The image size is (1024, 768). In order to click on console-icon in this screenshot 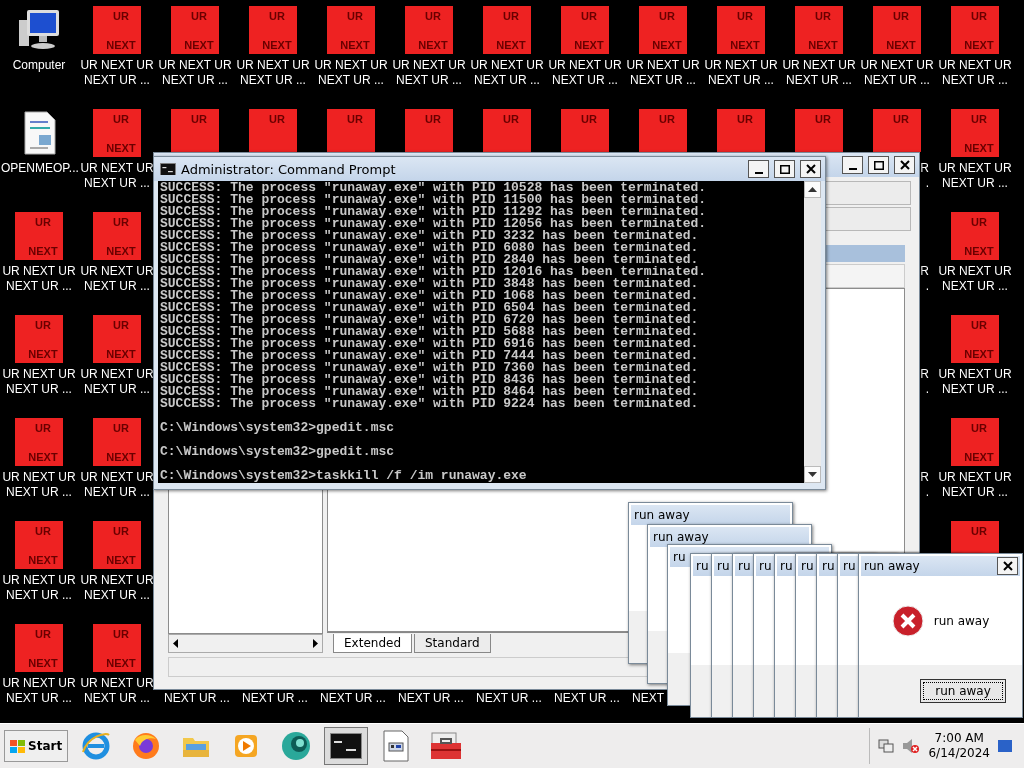, I will do `click(346, 746)`.